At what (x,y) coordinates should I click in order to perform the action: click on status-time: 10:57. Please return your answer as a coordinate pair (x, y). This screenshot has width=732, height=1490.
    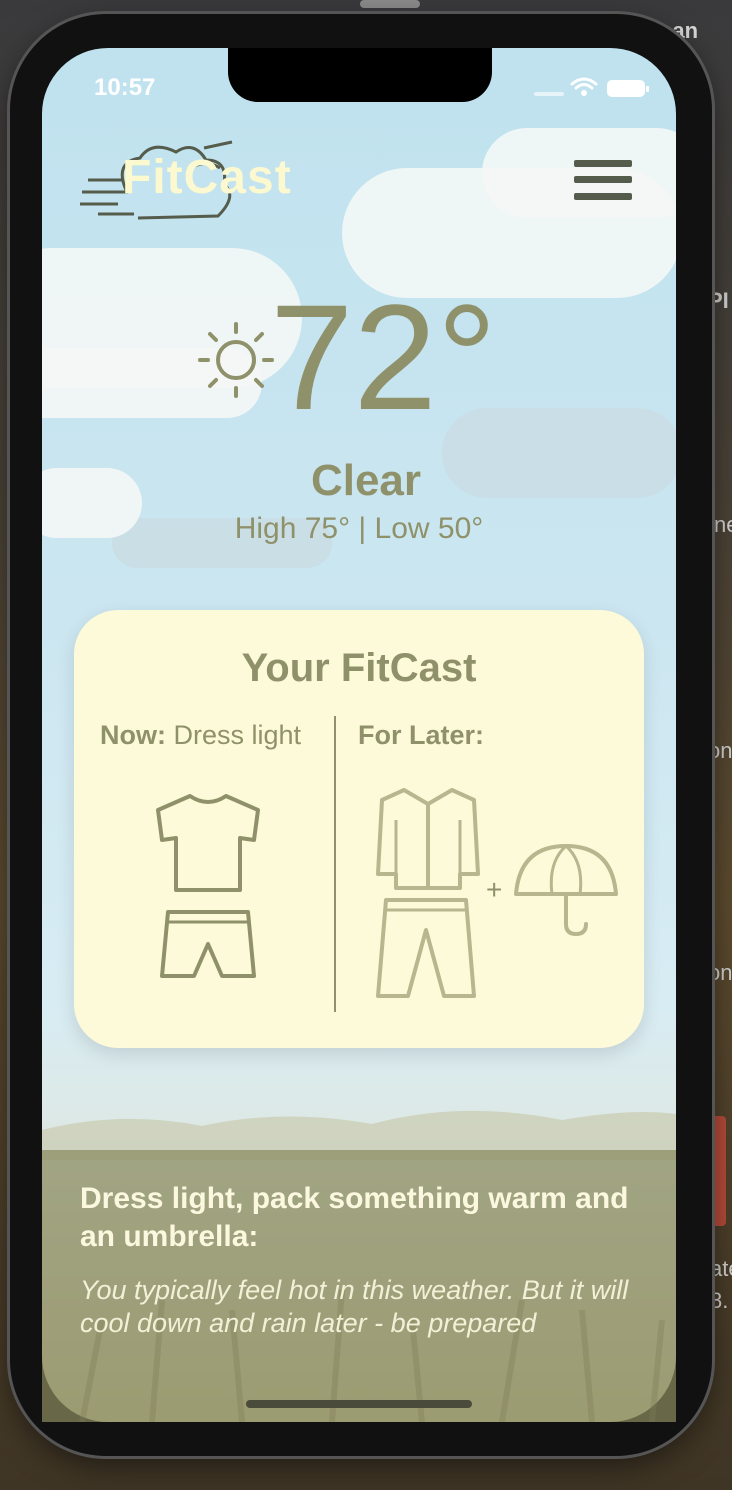
    Looking at the image, I should click on (125, 87).